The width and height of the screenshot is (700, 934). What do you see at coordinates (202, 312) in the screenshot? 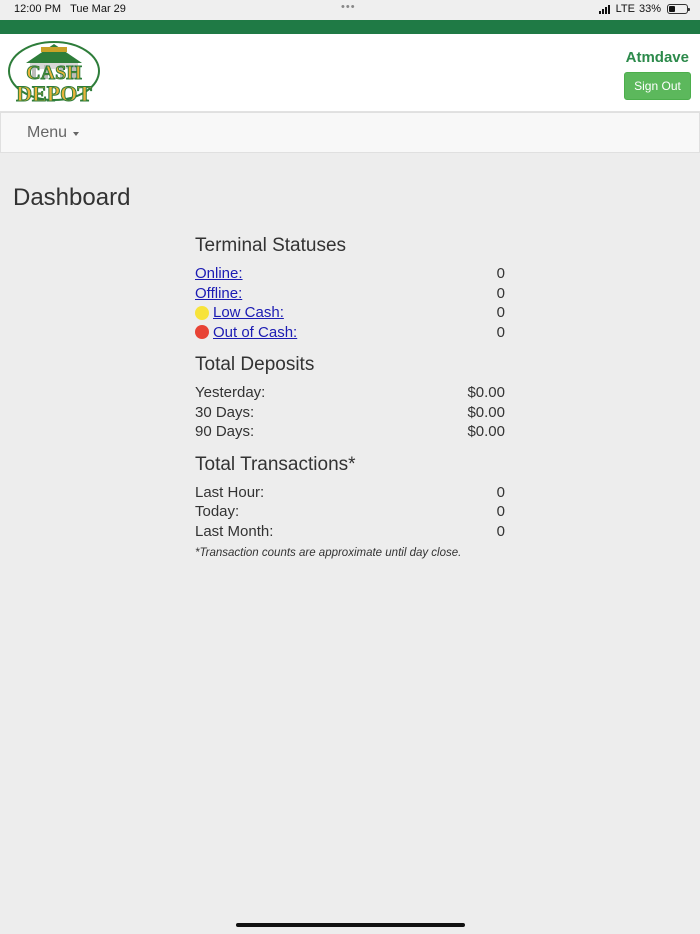
I see `low-cash-indicator-icon` at bounding box center [202, 312].